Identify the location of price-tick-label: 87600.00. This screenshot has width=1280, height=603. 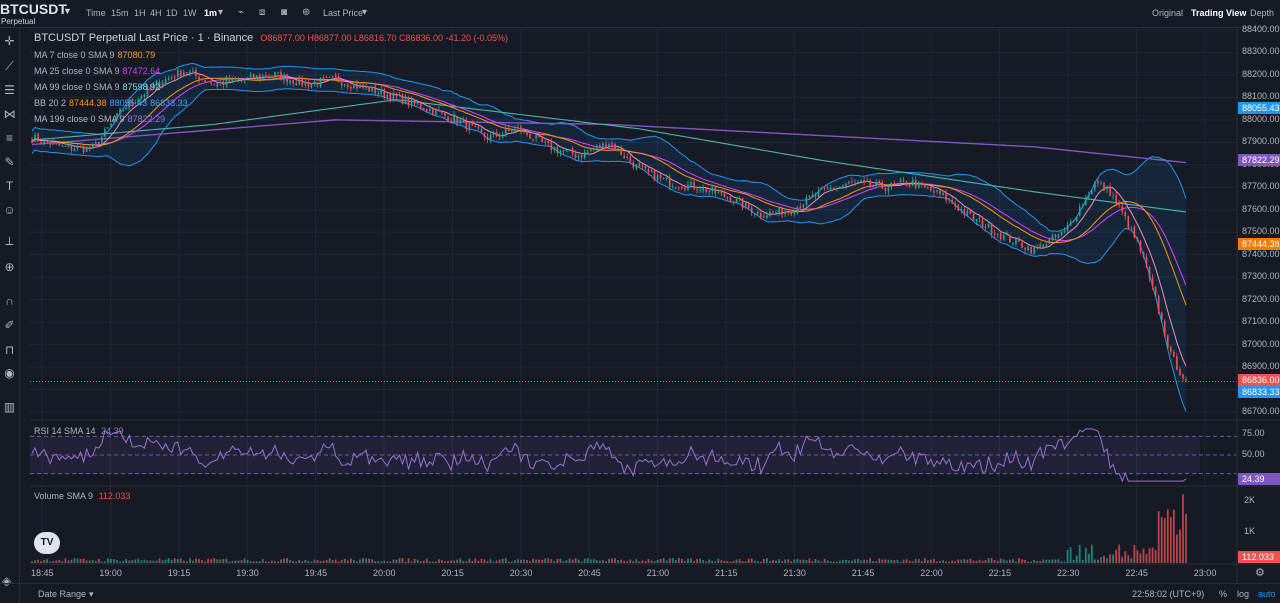
(1261, 208).